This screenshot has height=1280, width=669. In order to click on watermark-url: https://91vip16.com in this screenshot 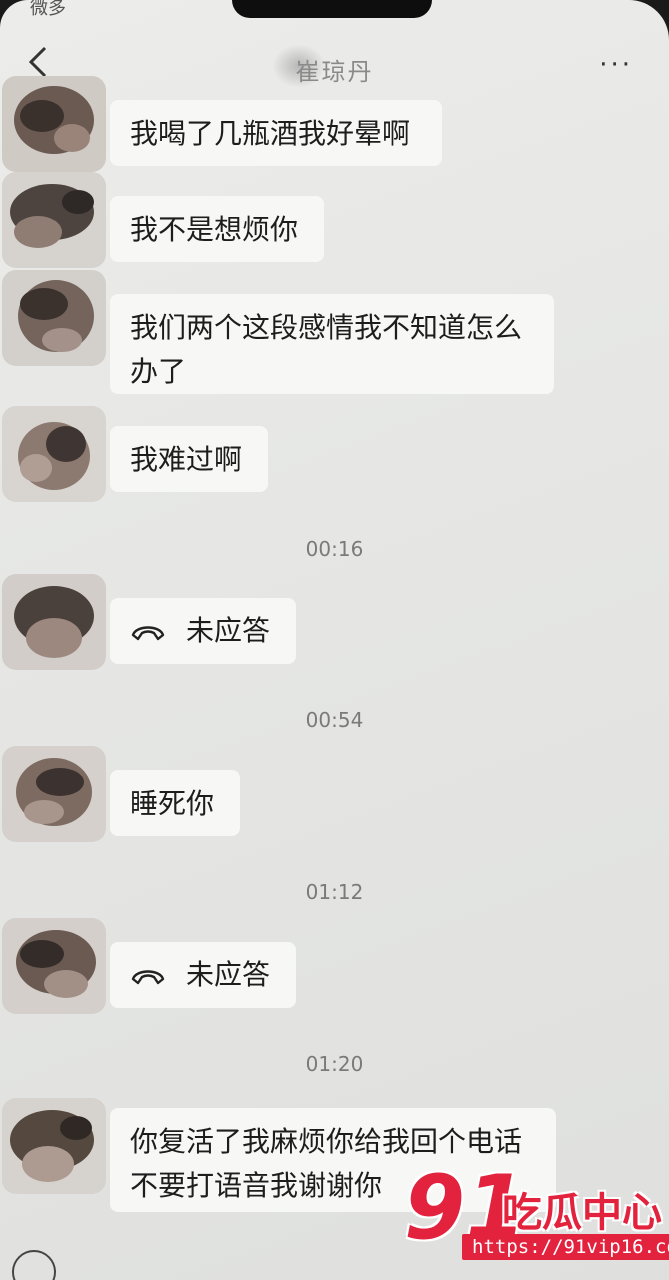, I will do `click(565, 1247)`.